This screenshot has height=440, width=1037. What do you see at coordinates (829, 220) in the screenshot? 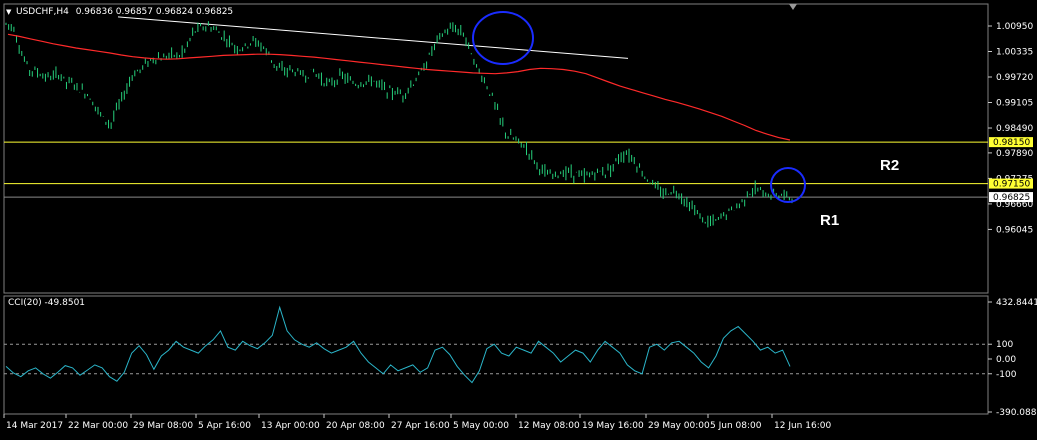
I see `annotation-r1: R1` at bounding box center [829, 220].